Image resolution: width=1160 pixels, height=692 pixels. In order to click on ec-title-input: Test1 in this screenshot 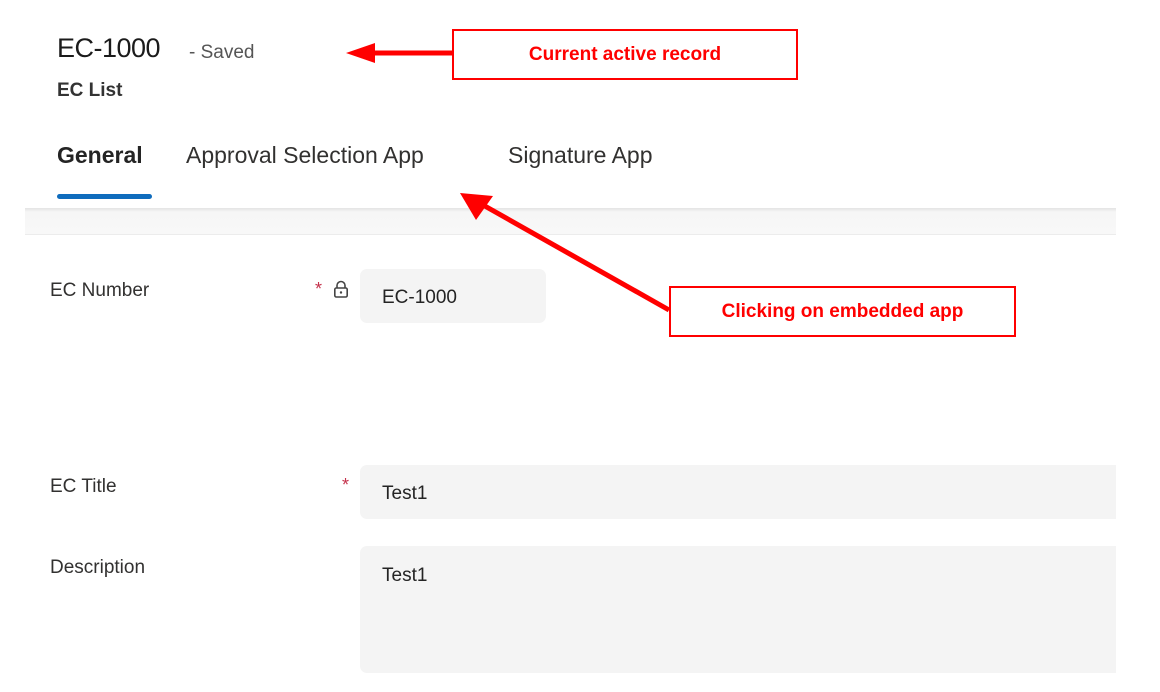, I will do `click(738, 492)`.